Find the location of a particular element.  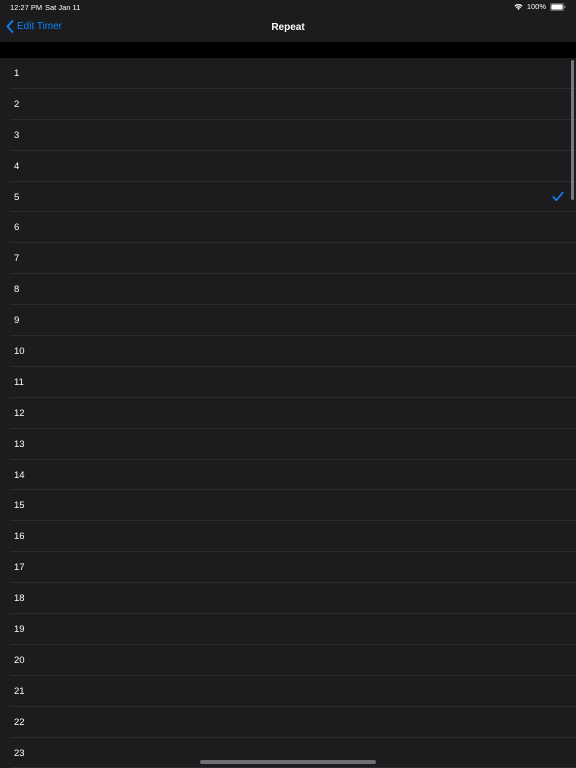

list-item: 12 is located at coordinates (288, 413).